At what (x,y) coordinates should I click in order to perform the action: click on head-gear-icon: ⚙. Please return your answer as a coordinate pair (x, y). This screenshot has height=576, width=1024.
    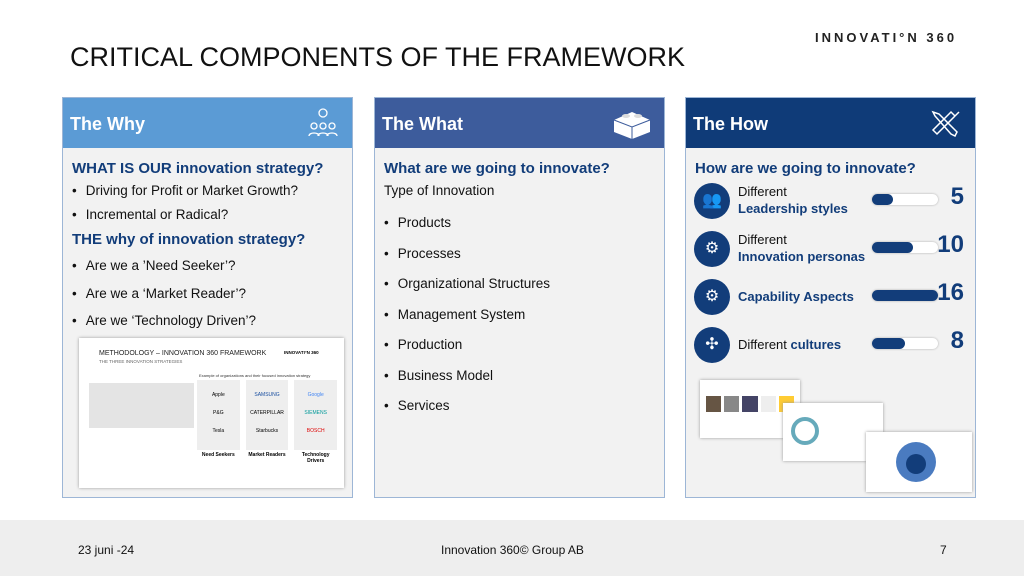
    Looking at the image, I should click on (712, 249).